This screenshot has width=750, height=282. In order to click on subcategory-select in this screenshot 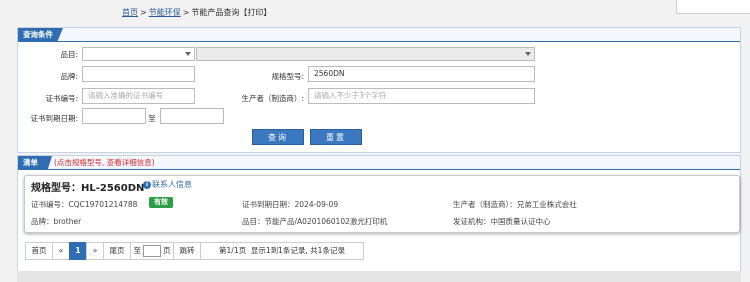, I will do `click(365, 54)`.